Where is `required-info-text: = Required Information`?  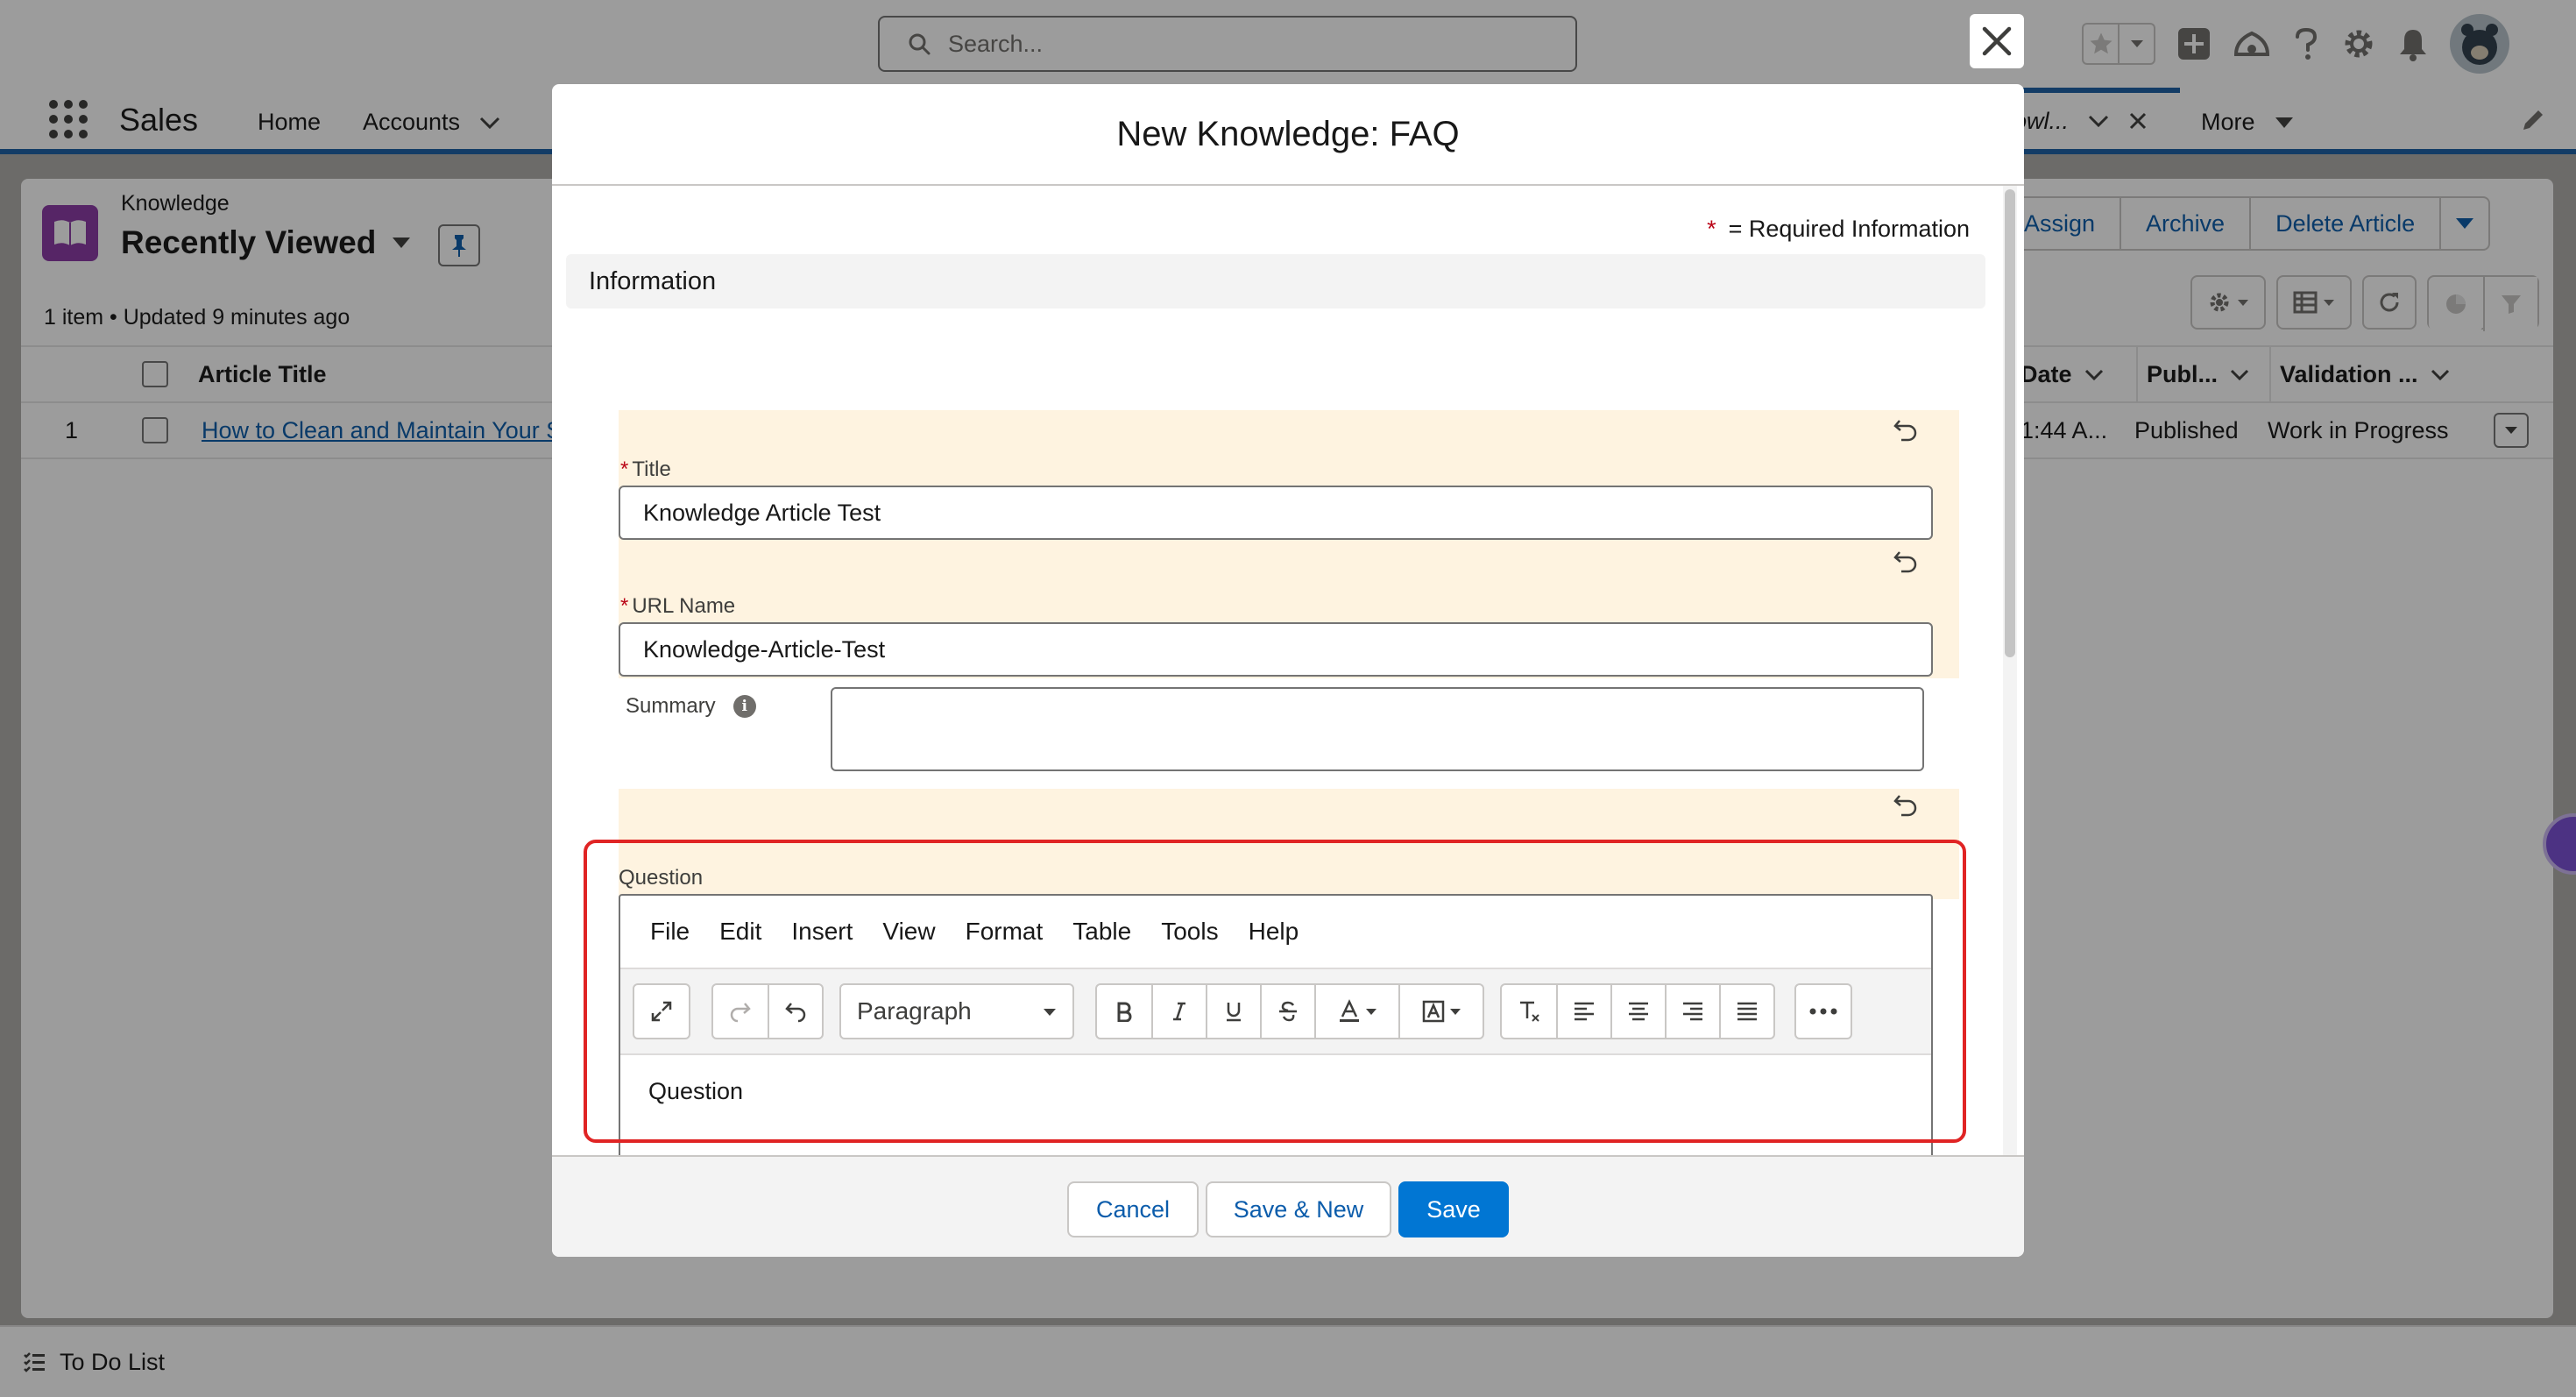
required-info-text: = Required Information is located at coordinates (1849, 229).